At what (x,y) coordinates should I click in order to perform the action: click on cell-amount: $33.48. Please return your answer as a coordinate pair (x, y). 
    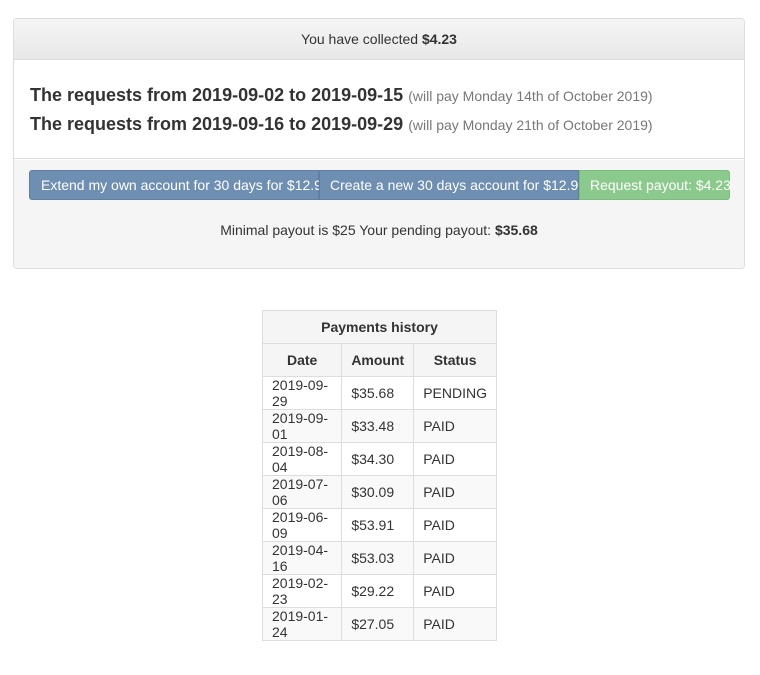
    Looking at the image, I should click on (378, 426).